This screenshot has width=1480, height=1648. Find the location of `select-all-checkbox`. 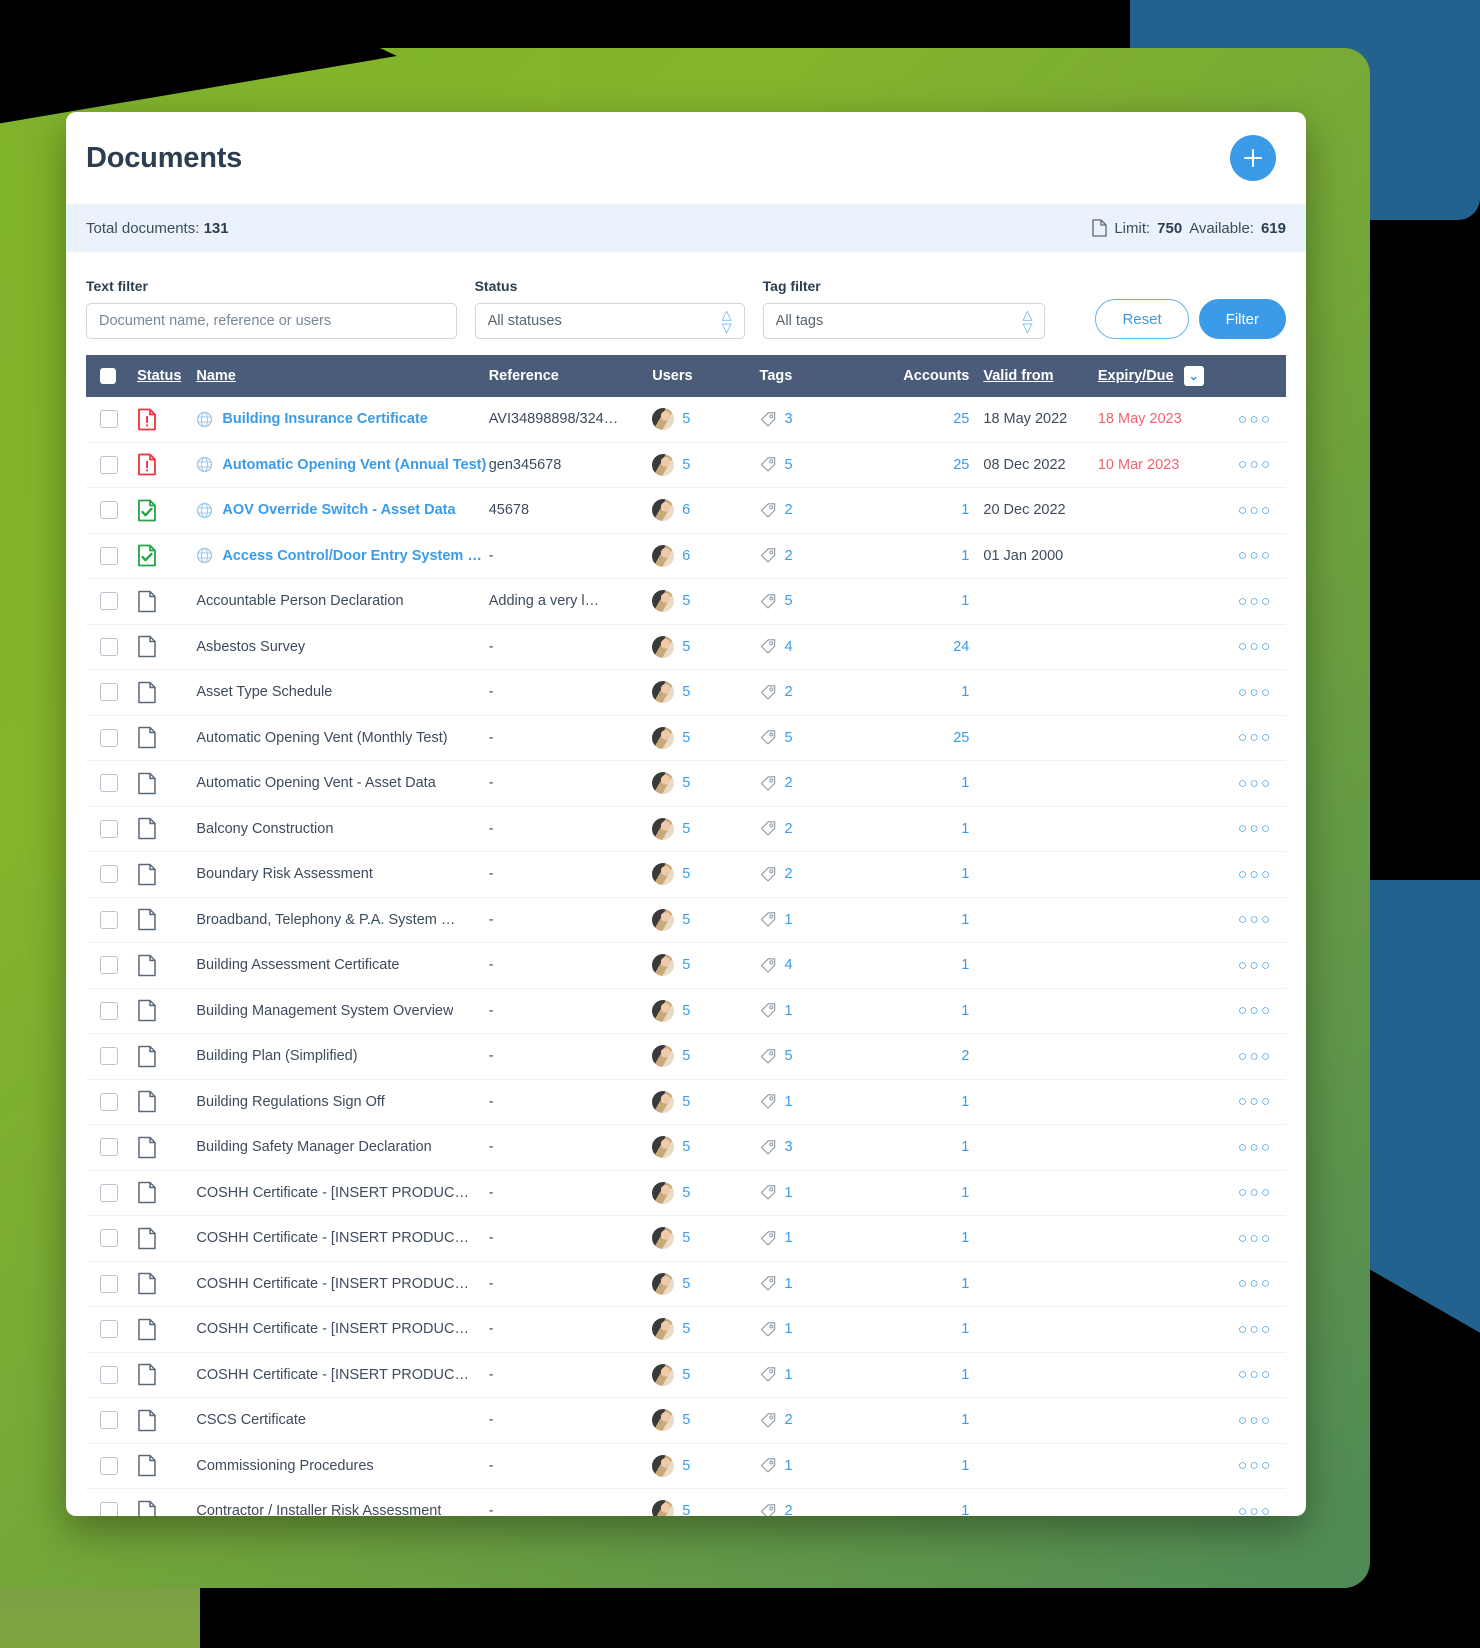

select-all-checkbox is located at coordinates (108, 376).